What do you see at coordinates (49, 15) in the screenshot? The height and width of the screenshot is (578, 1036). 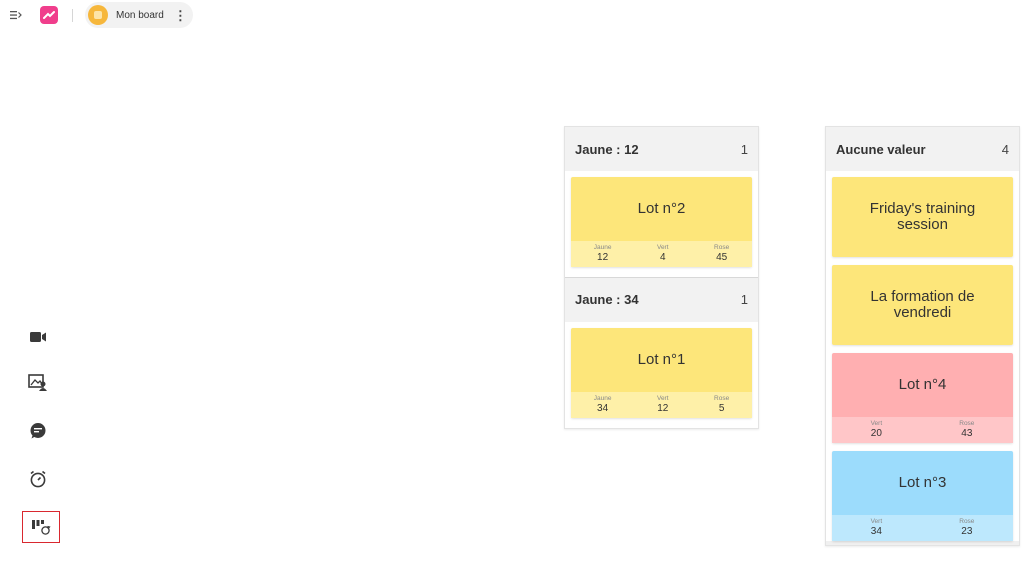 I see `app-logo-icon` at bounding box center [49, 15].